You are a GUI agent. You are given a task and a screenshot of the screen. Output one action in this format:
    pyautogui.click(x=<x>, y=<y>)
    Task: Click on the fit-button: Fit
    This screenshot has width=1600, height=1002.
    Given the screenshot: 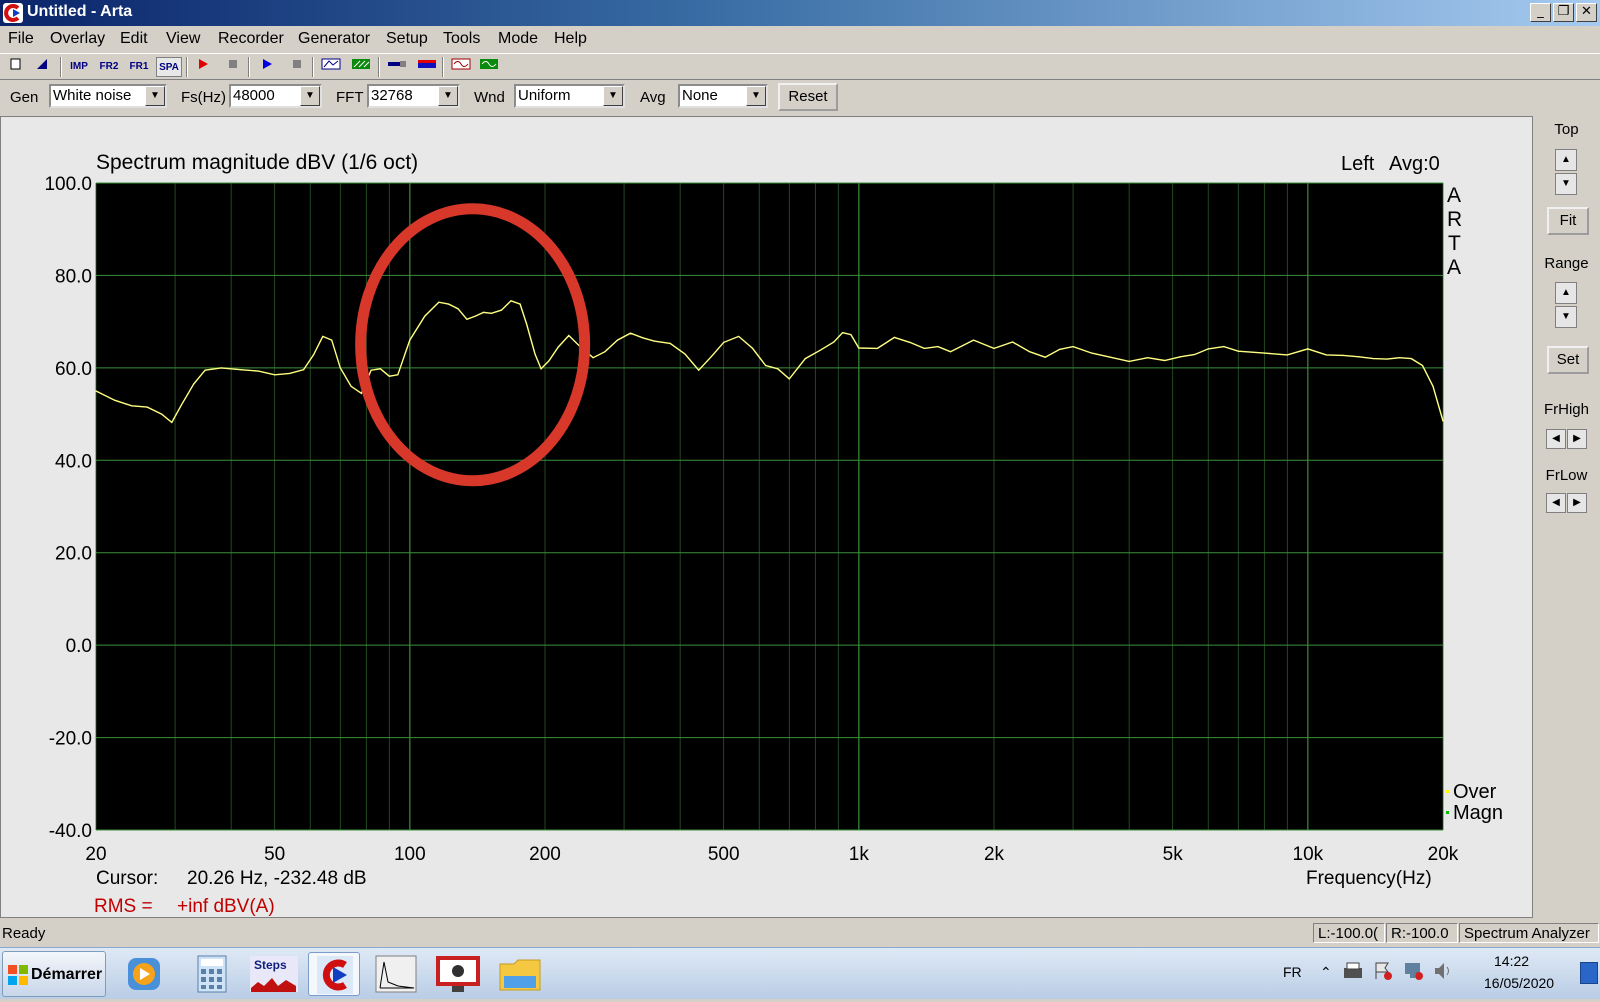 What is the action you would take?
    pyautogui.click(x=1568, y=221)
    